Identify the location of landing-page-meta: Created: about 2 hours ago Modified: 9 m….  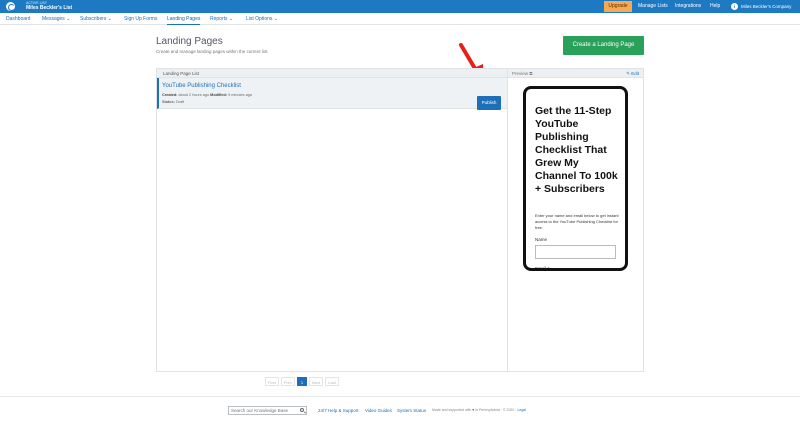
(207, 95).